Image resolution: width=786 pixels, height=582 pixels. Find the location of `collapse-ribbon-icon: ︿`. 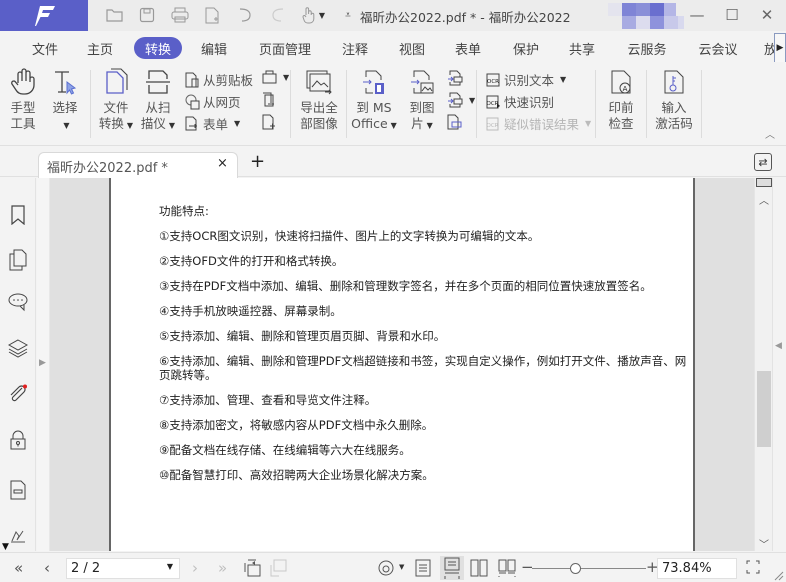

collapse-ribbon-icon: ︿ is located at coordinates (770, 133).